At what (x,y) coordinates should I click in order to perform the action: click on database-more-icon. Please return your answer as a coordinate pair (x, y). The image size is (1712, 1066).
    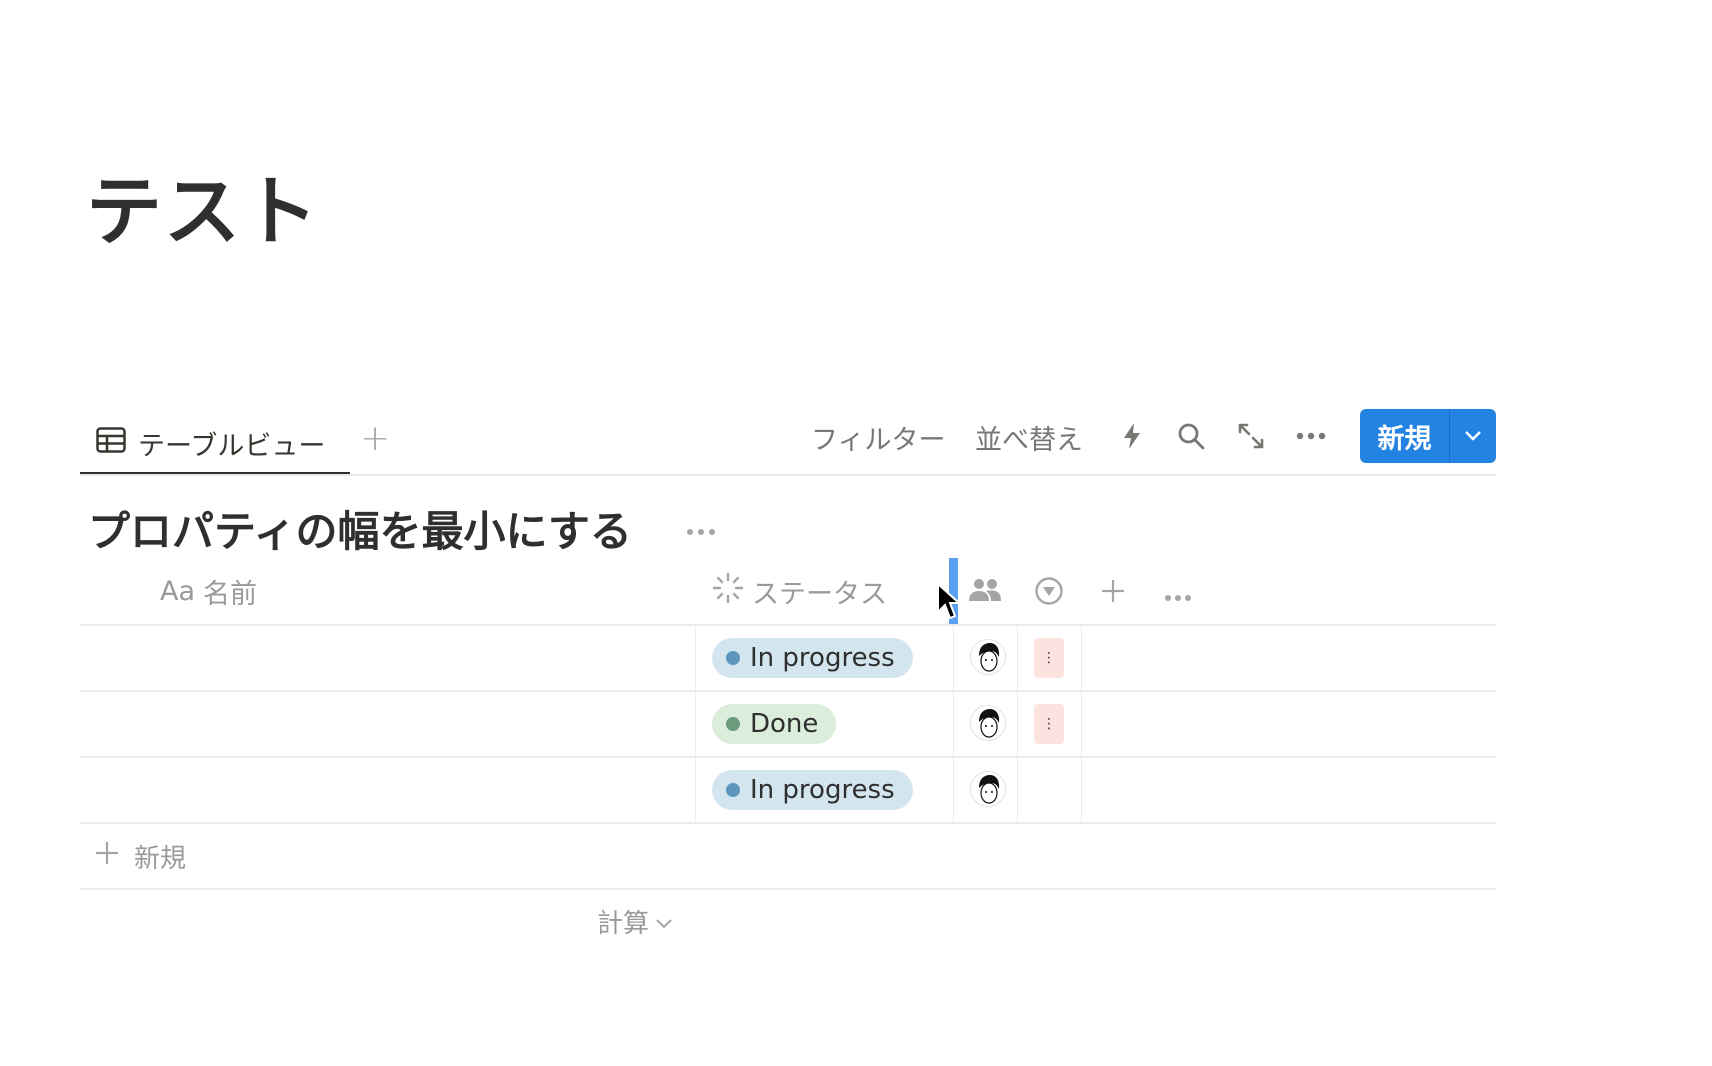
    Looking at the image, I should click on (701, 526).